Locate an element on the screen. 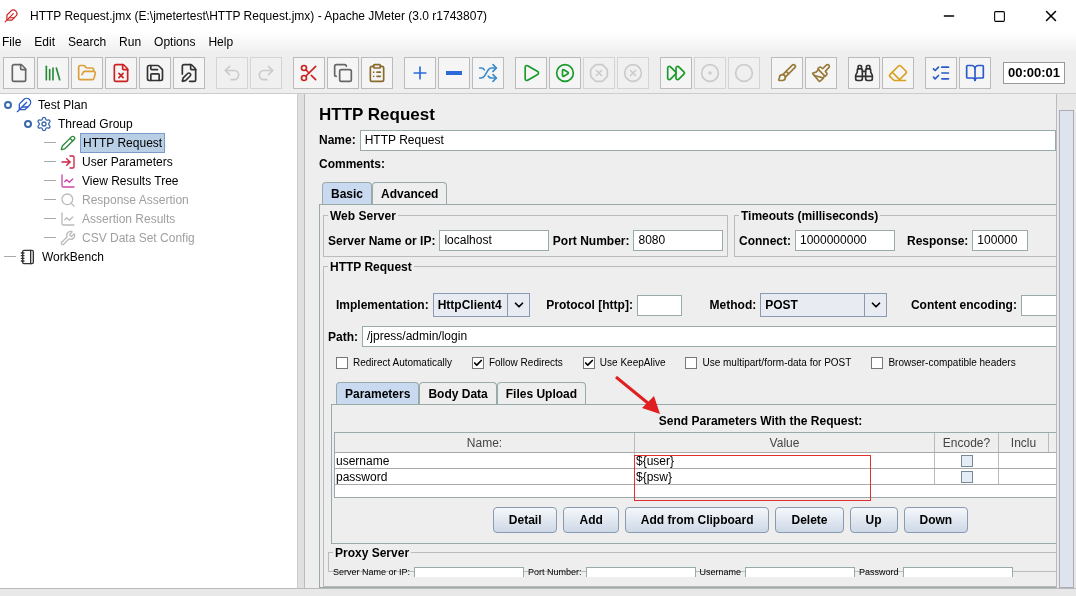  arrow-in-icon is located at coordinates (68, 161).